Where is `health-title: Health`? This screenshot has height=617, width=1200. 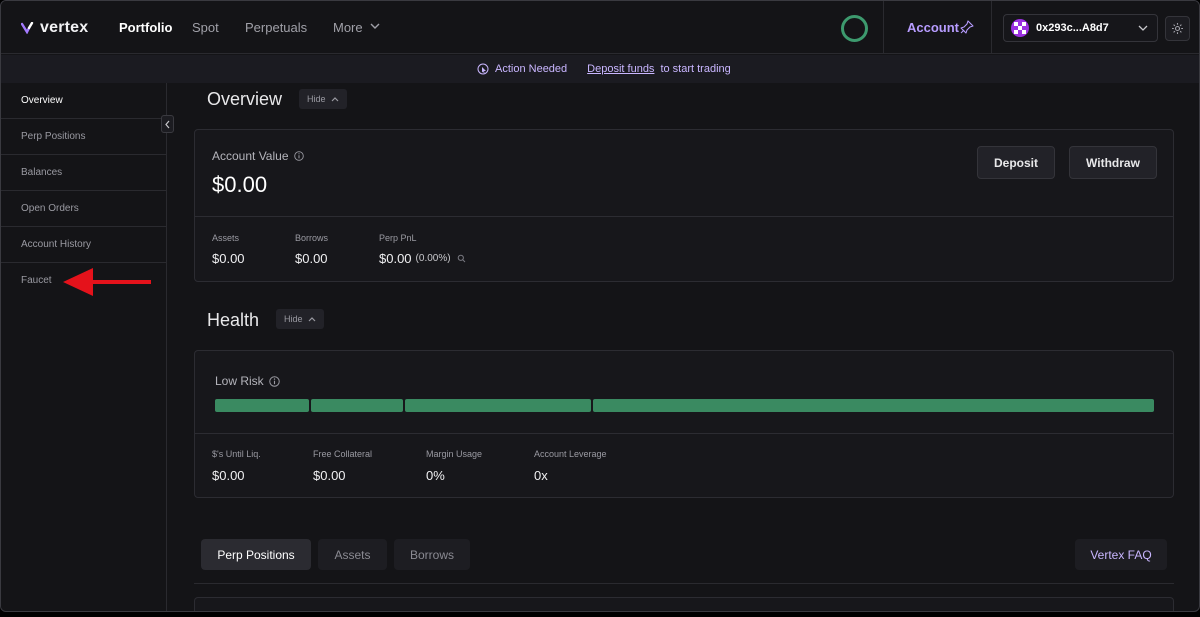
health-title: Health is located at coordinates (233, 320).